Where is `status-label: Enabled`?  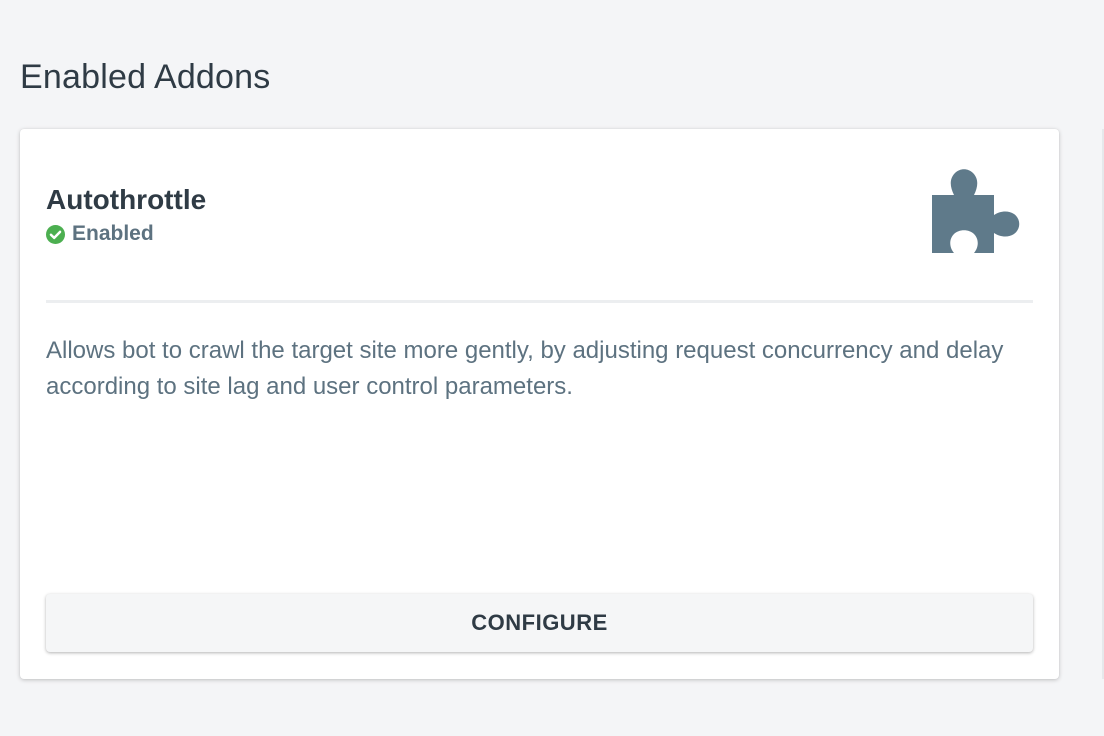
status-label: Enabled is located at coordinates (113, 233).